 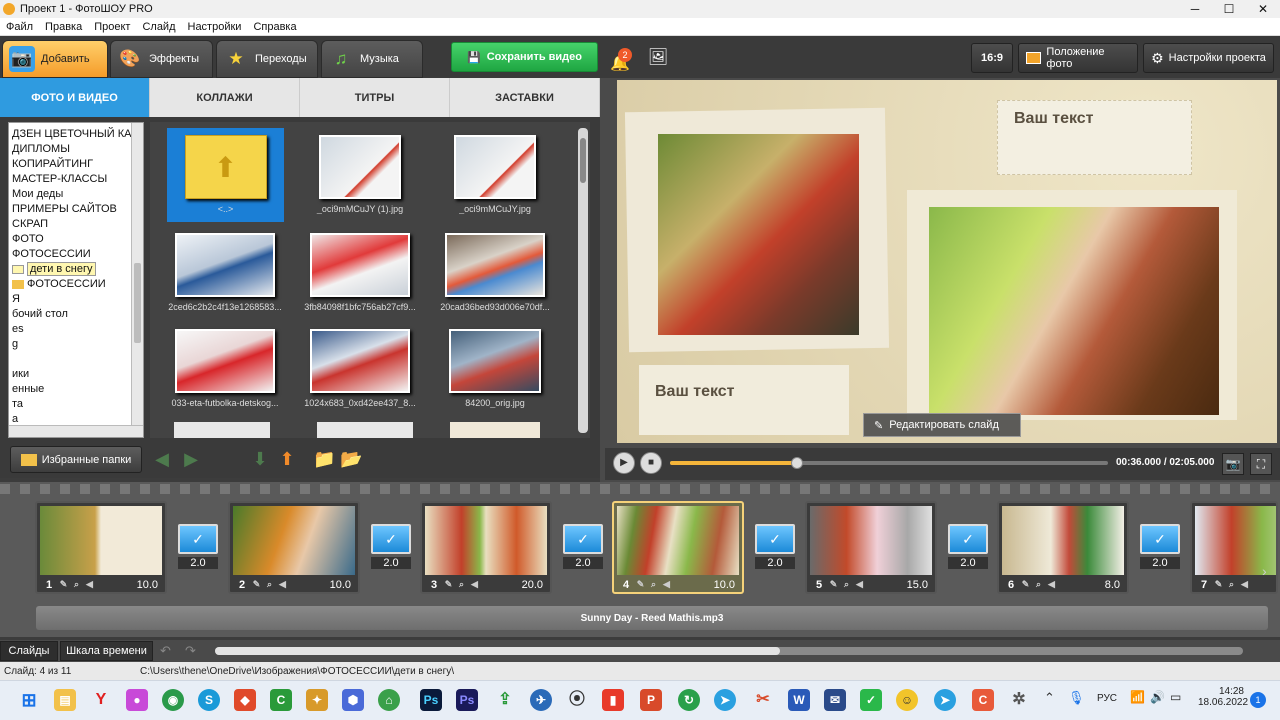 What do you see at coordinates (77, 179) in the screenshot?
I see `folder-item: МАСТЕР-КЛАССЫ` at bounding box center [77, 179].